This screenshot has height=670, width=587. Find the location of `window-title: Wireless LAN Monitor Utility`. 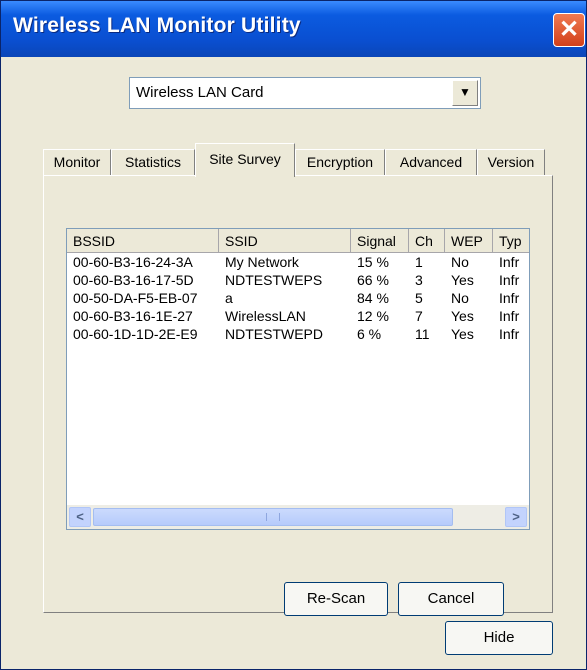

window-title: Wireless LAN Monitor Utility is located at coordinates (157, 25).